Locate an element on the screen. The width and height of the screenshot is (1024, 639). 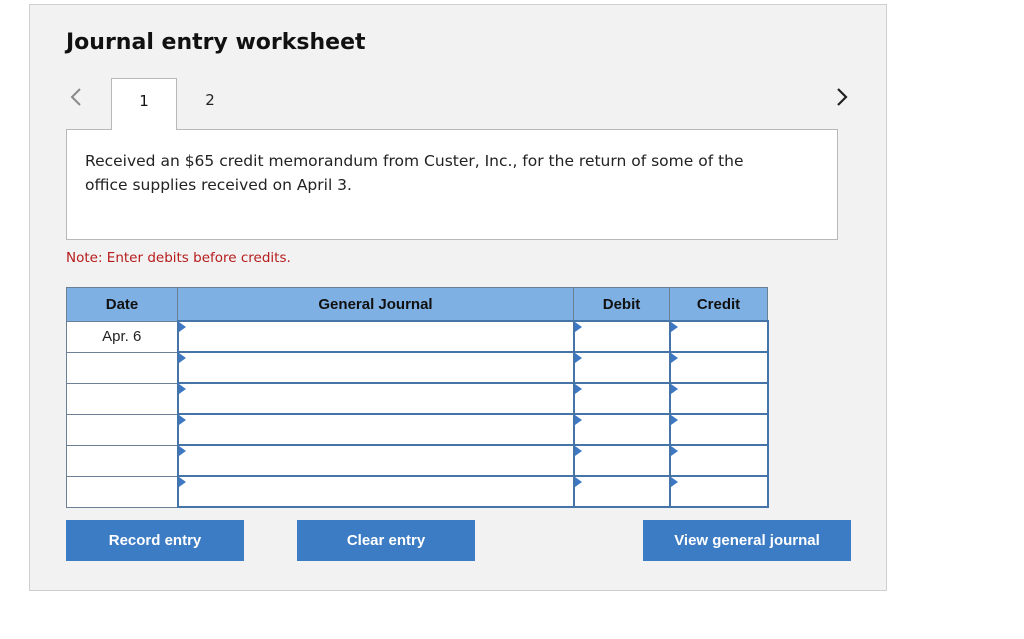
general-journal-header: General Journal is located at coordinates (375, 304).